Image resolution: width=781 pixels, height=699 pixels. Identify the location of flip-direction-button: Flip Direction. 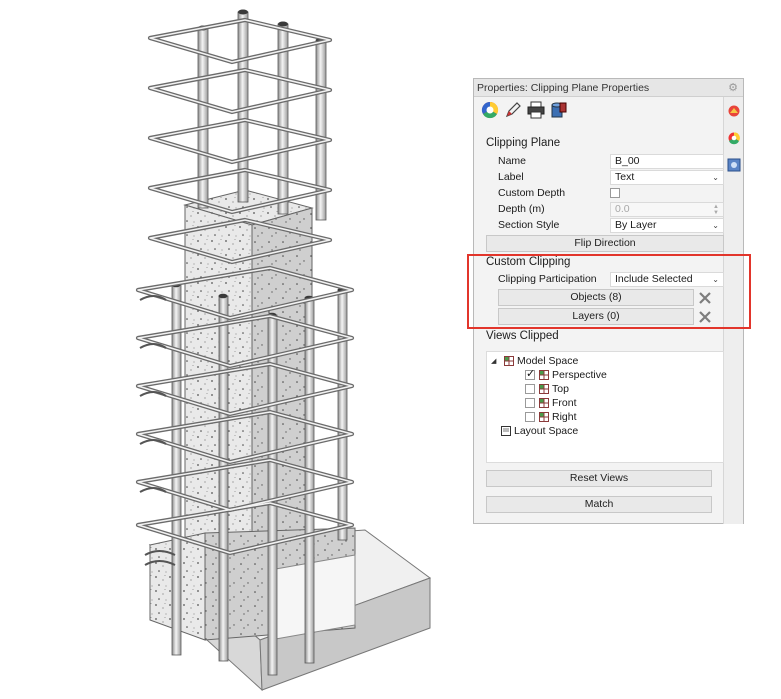
(605, 243).